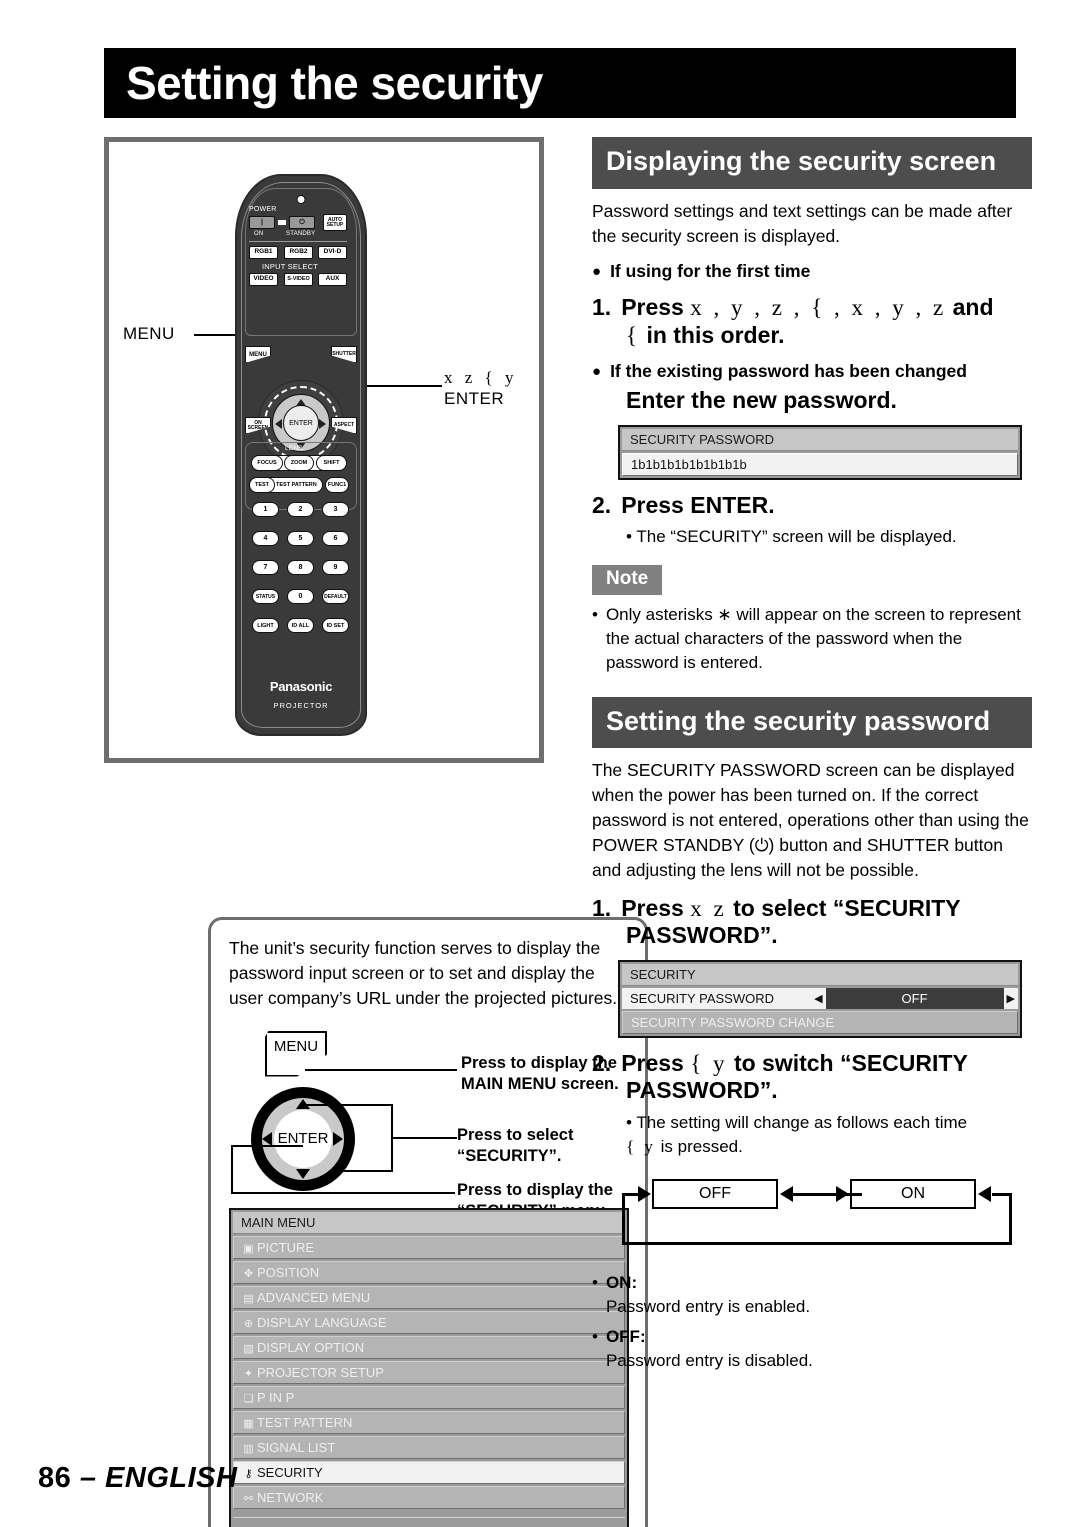  Describe the element at coordinates (332, 252) in the screenshot. I see `dvi-d-button: DVI-D` at that location.